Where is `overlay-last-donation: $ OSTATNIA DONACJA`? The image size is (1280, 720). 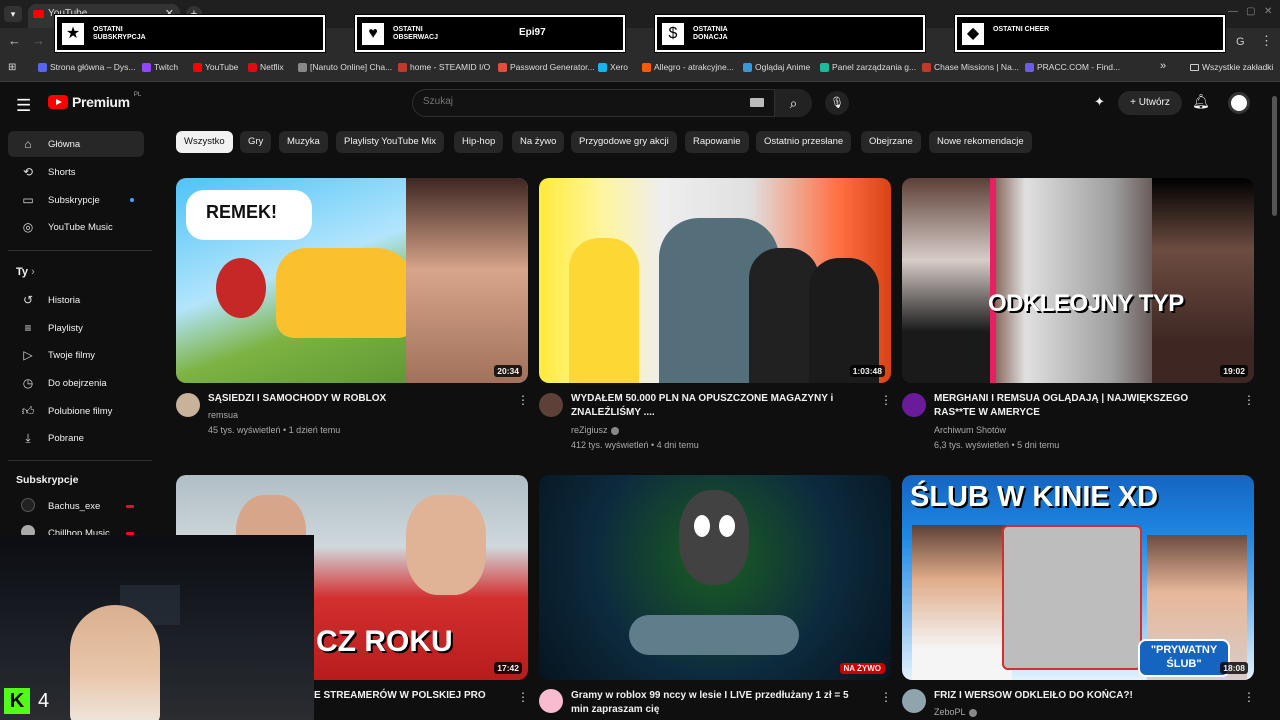
overlay-last-donation: $ OSTATNIA DONACJA is located at coordinates (790, 33).